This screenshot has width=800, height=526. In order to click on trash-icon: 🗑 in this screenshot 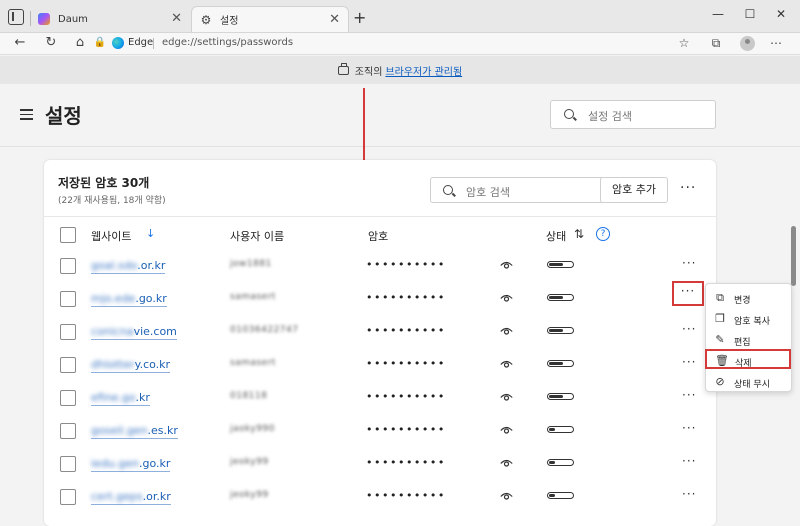, I will do `click(722, 360)`.